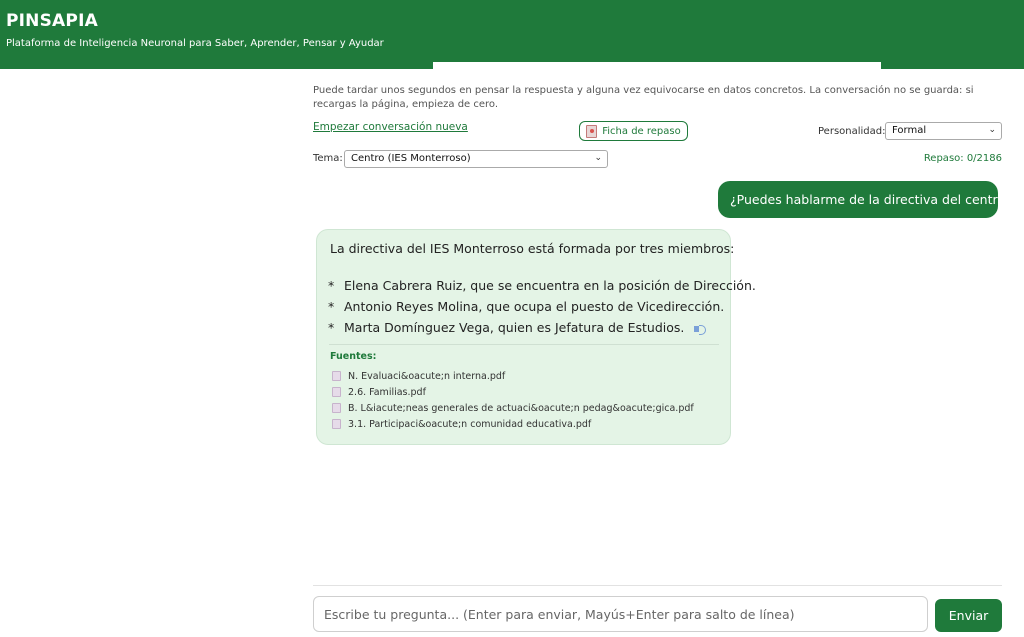 This screenshot has width=1024, height=637. Describe the element at coordinates (52, 21) in the screenshot. I see `app-title: PINSAPIA` at that location.